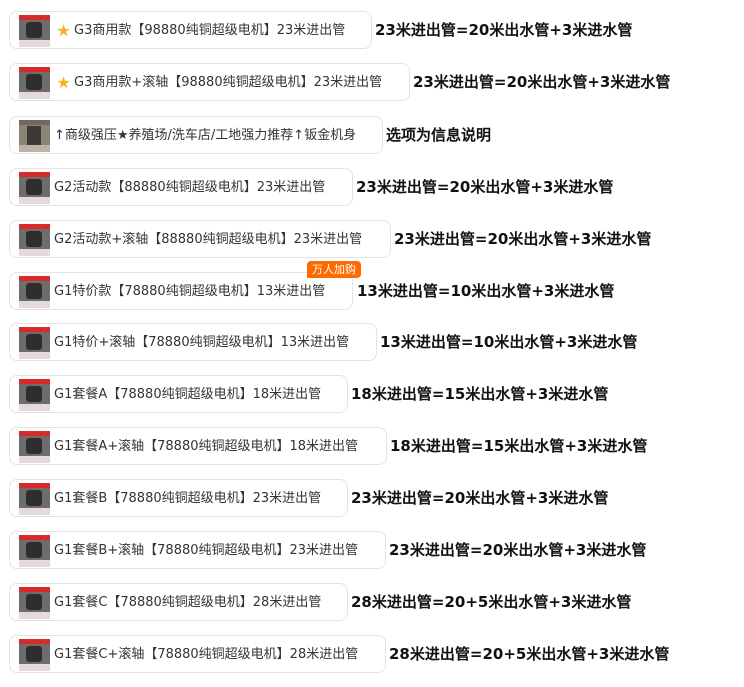 This screenshot has width=744, height=687. I want to click on option-chip: G2活动款【88880纯铜超级电机】23米进出管, so click(181, 187).